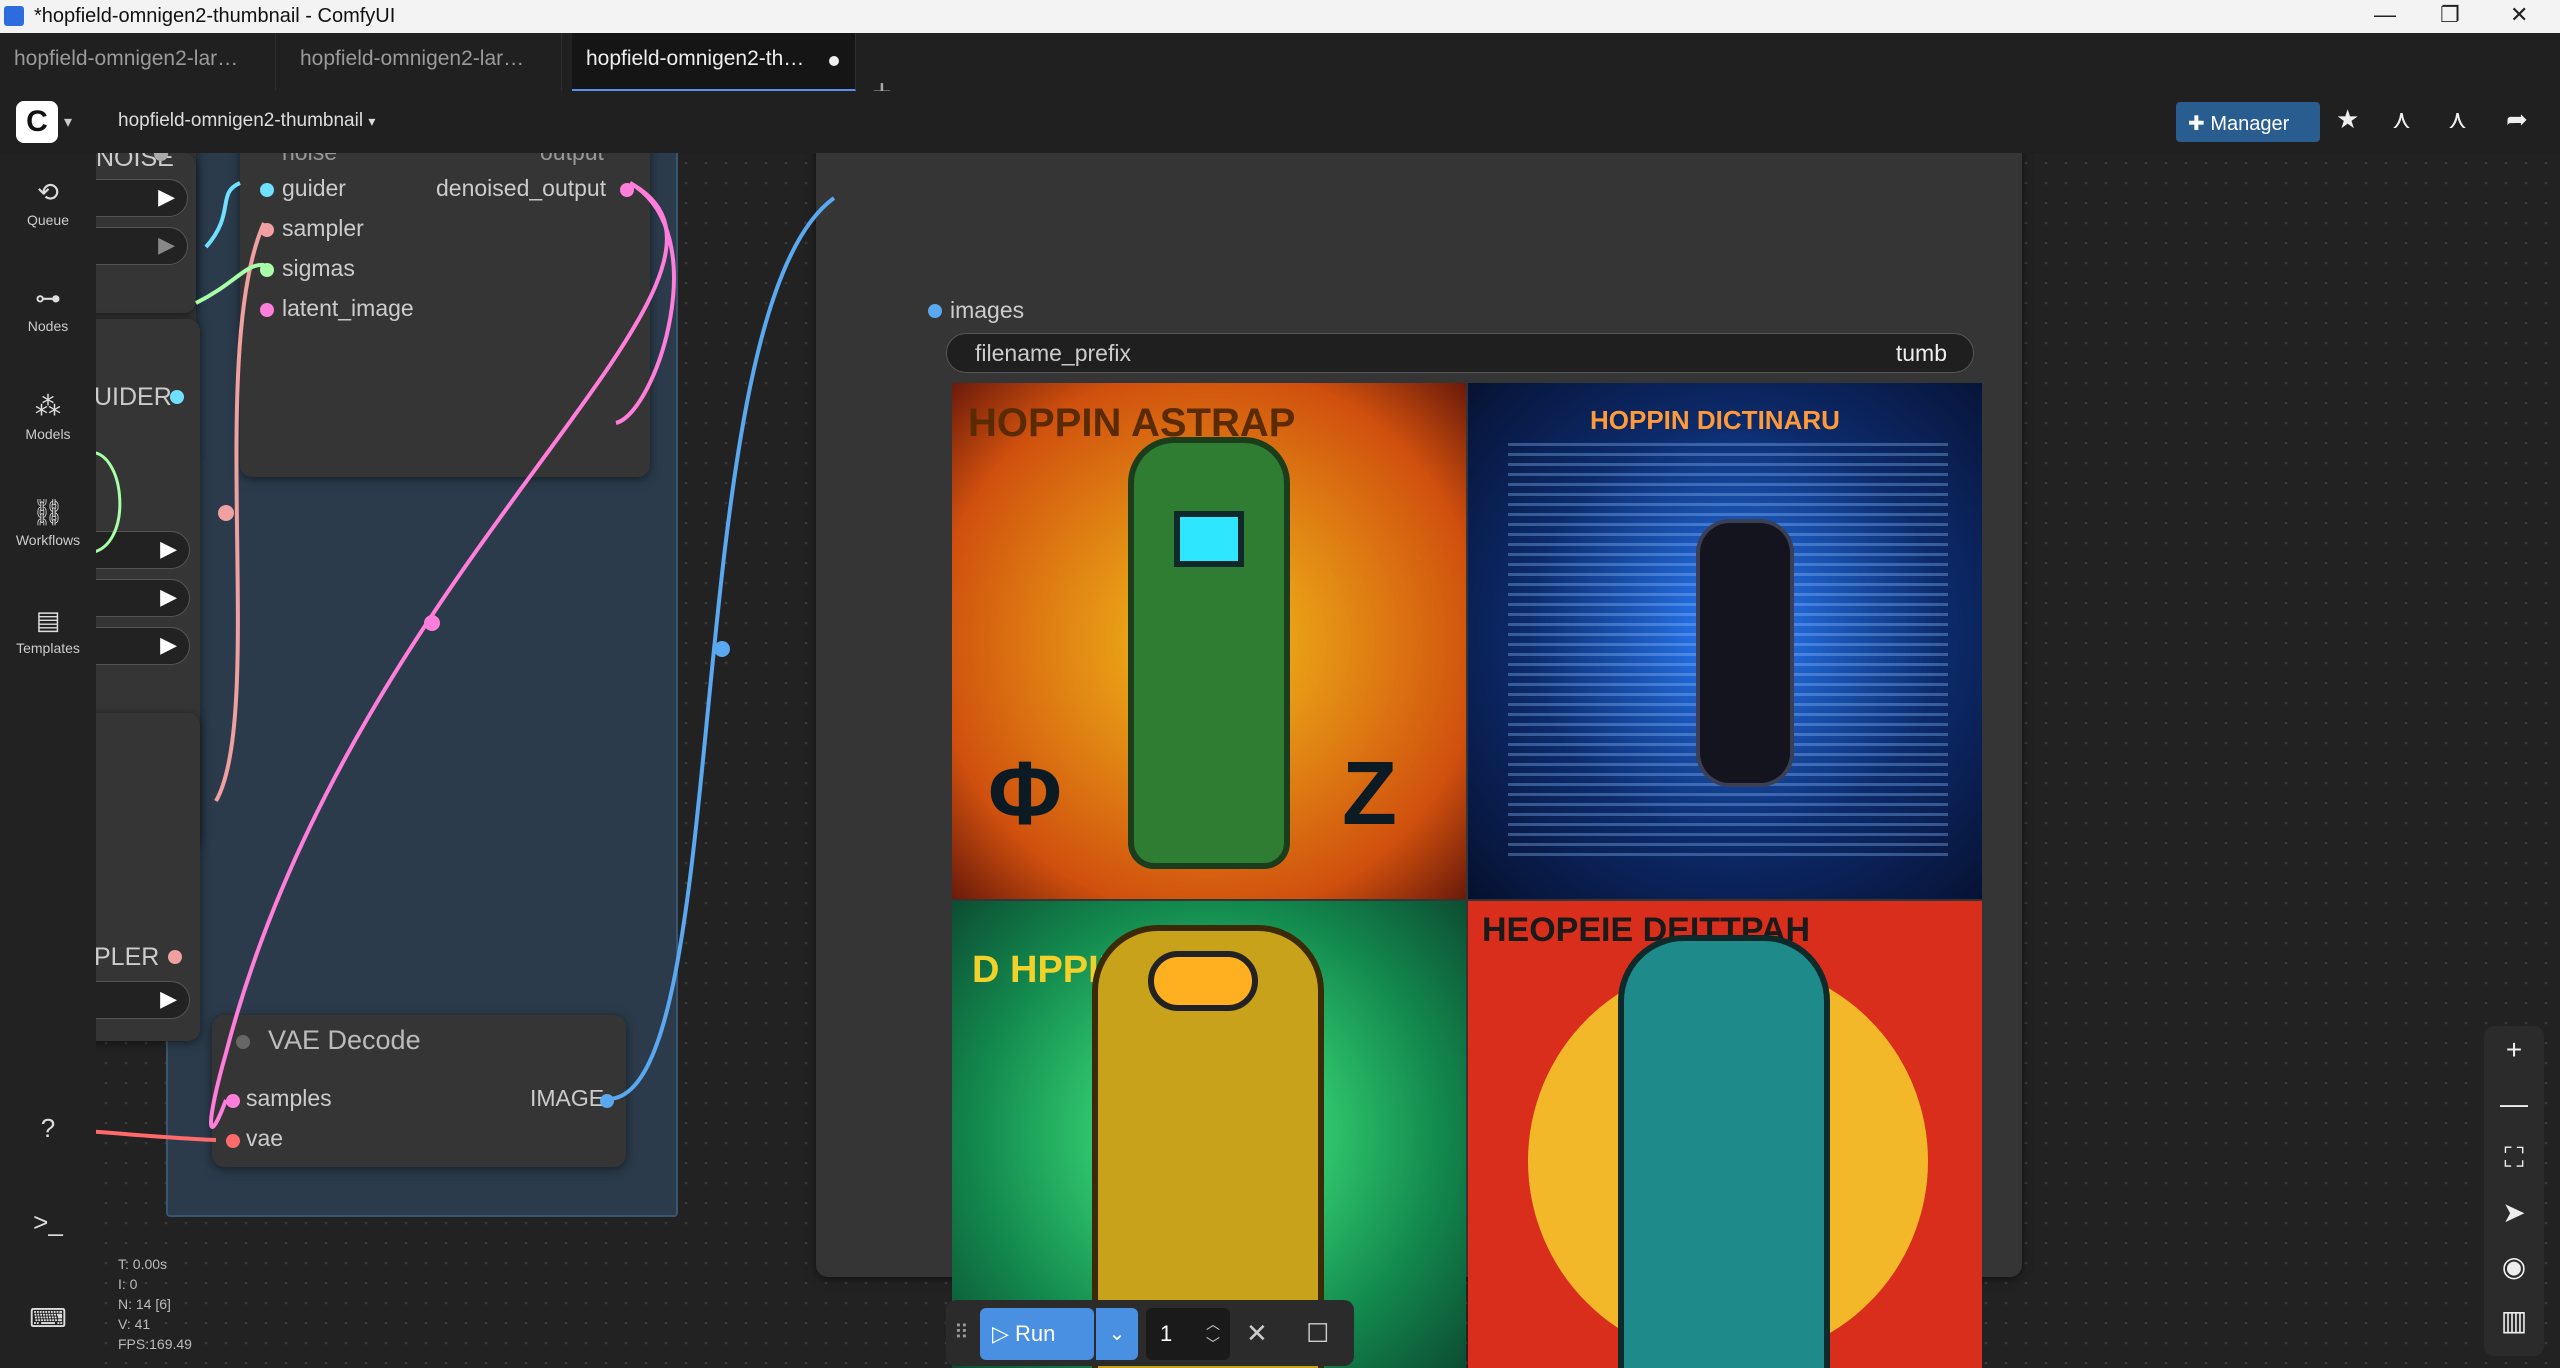 This screenshot has height=1368, width=2560. I want to click on stat-i: I: 0, so click(128, 1284).